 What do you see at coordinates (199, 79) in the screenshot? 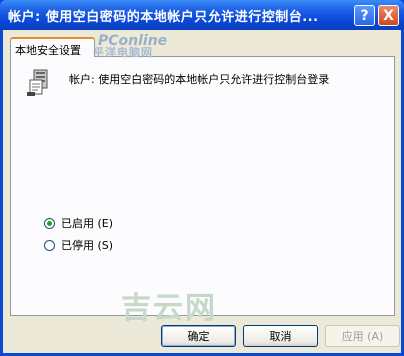
I see `policy-description: 帐户: 使用空白密码的本地帐户只允许进行控制台登录` at bounding box center [199, 79].